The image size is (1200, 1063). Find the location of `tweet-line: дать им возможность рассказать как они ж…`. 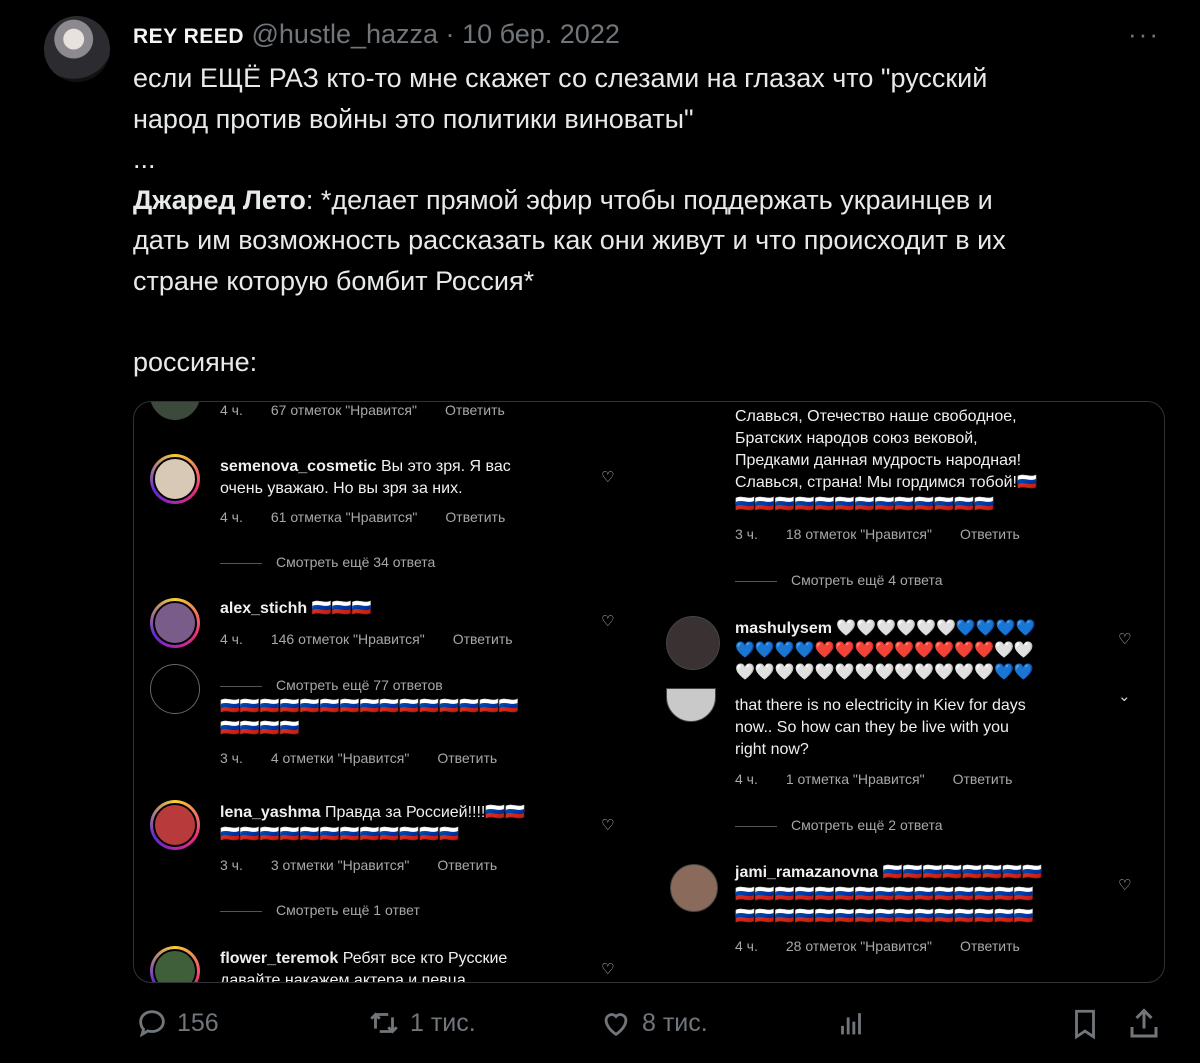

tweet-line: дать им возможность рассказать как они ж… is located at coordinates (569, 240).